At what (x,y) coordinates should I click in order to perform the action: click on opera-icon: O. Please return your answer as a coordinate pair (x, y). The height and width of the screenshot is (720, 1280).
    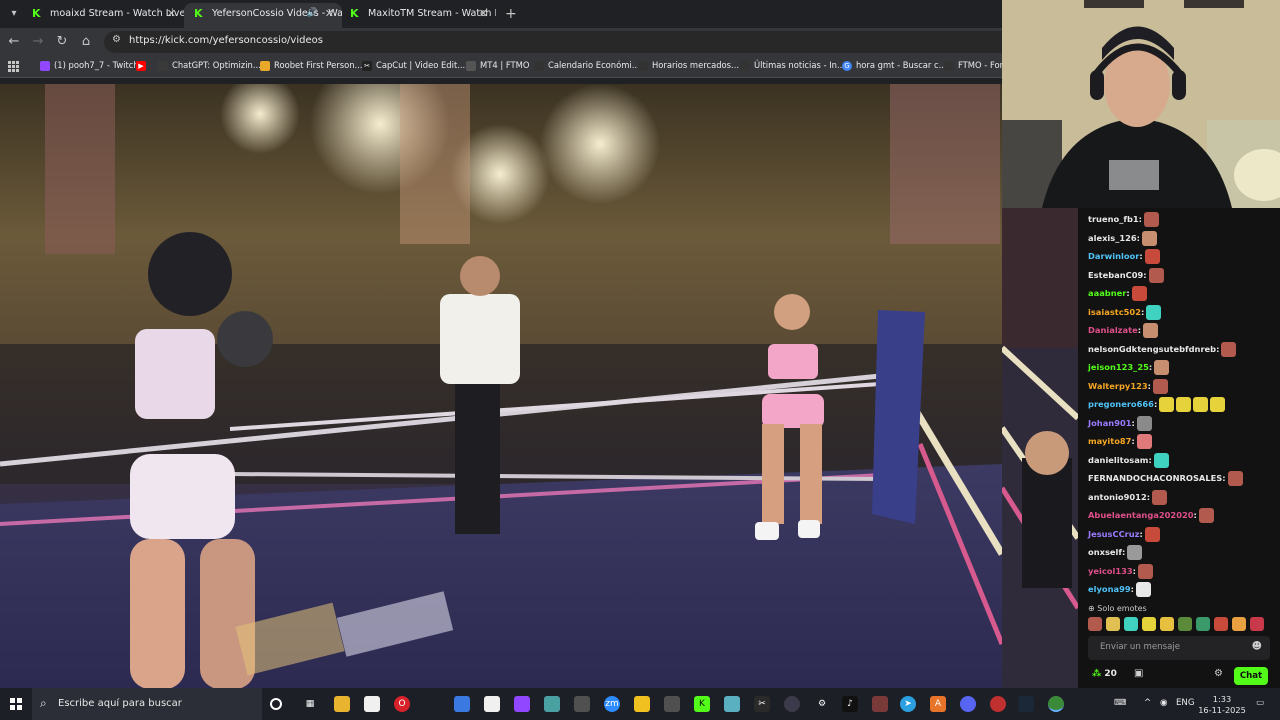
    Looking at the image, I should click on (402, 704).